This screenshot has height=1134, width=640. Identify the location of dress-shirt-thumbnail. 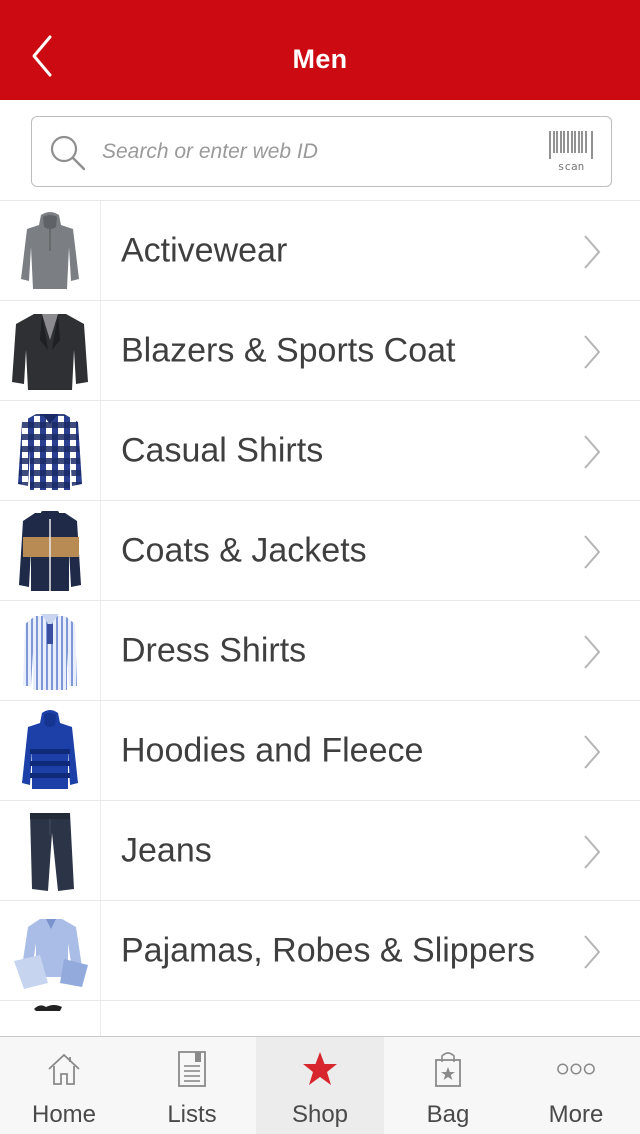
(50, 651).